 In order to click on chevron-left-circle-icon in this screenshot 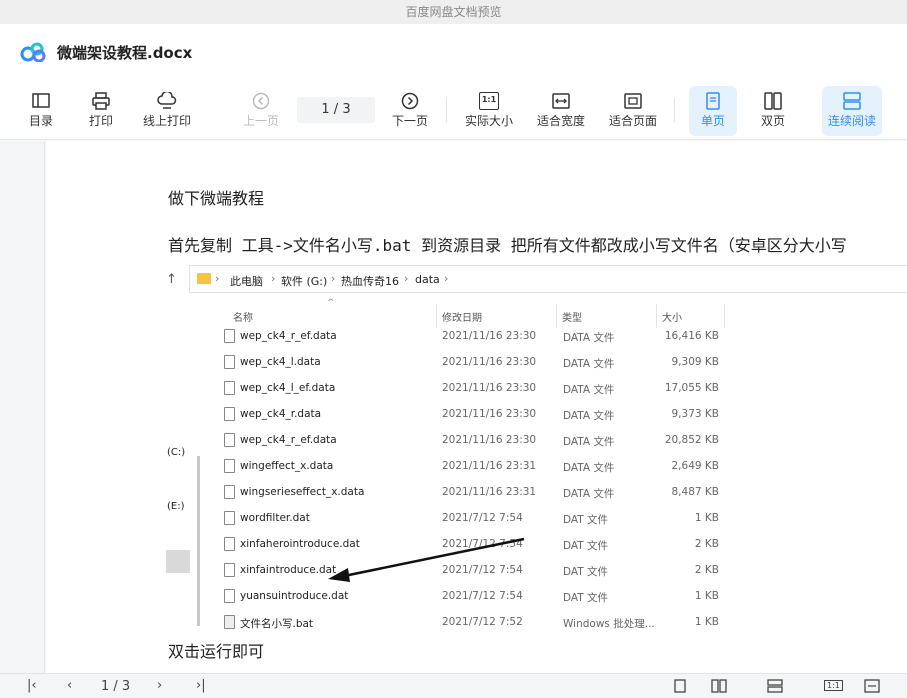, I will do `click(261, 101)`.